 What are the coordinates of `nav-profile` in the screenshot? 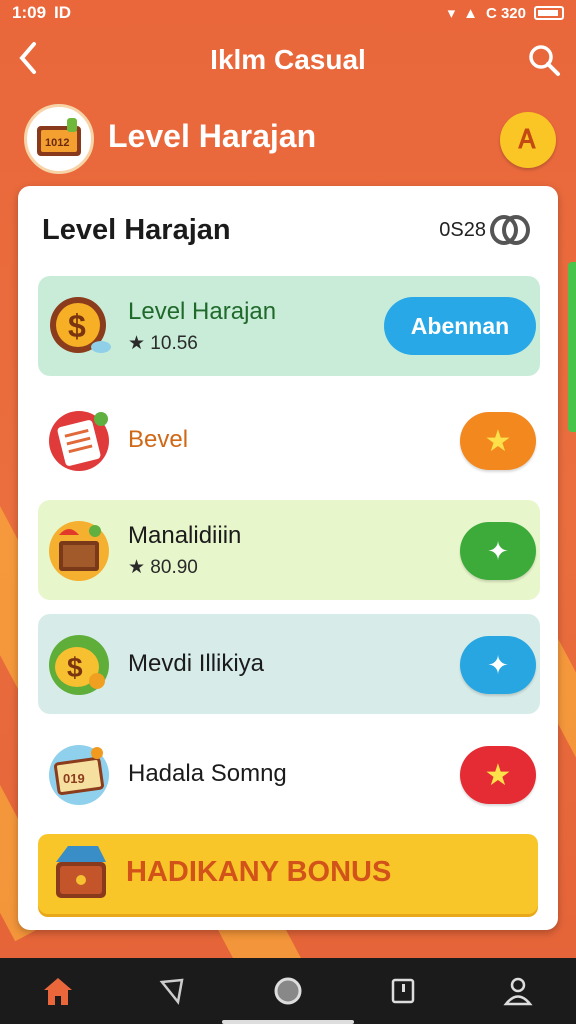 It's located at (518, 991).